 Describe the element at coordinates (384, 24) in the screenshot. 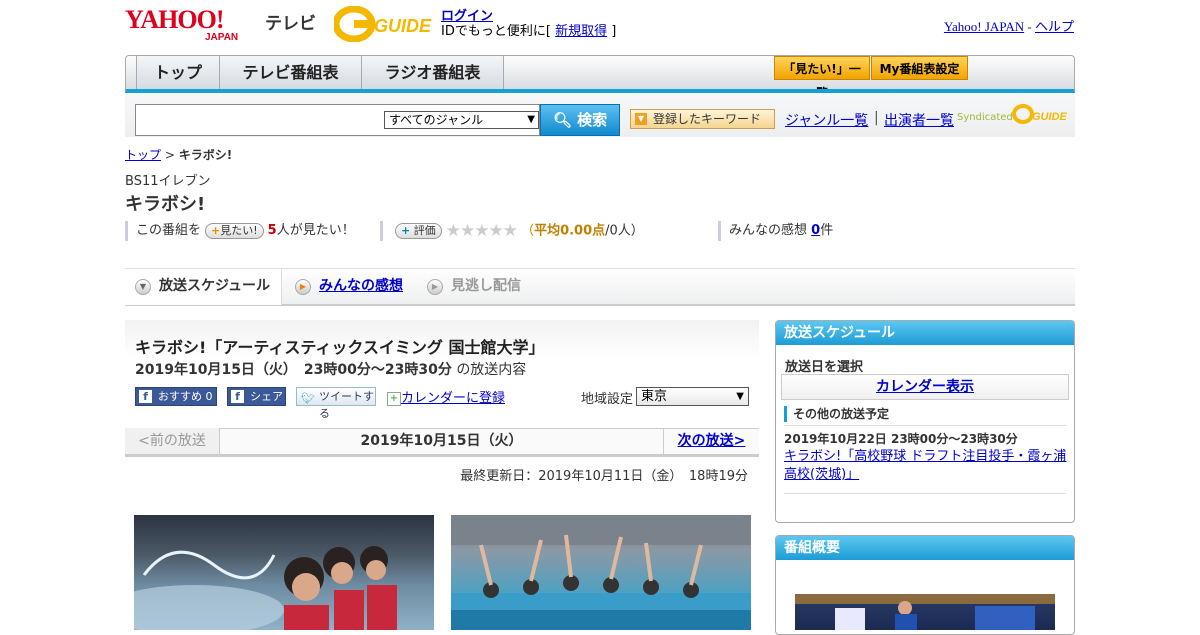

I see `gguide-logo: GUIDE` at that location.